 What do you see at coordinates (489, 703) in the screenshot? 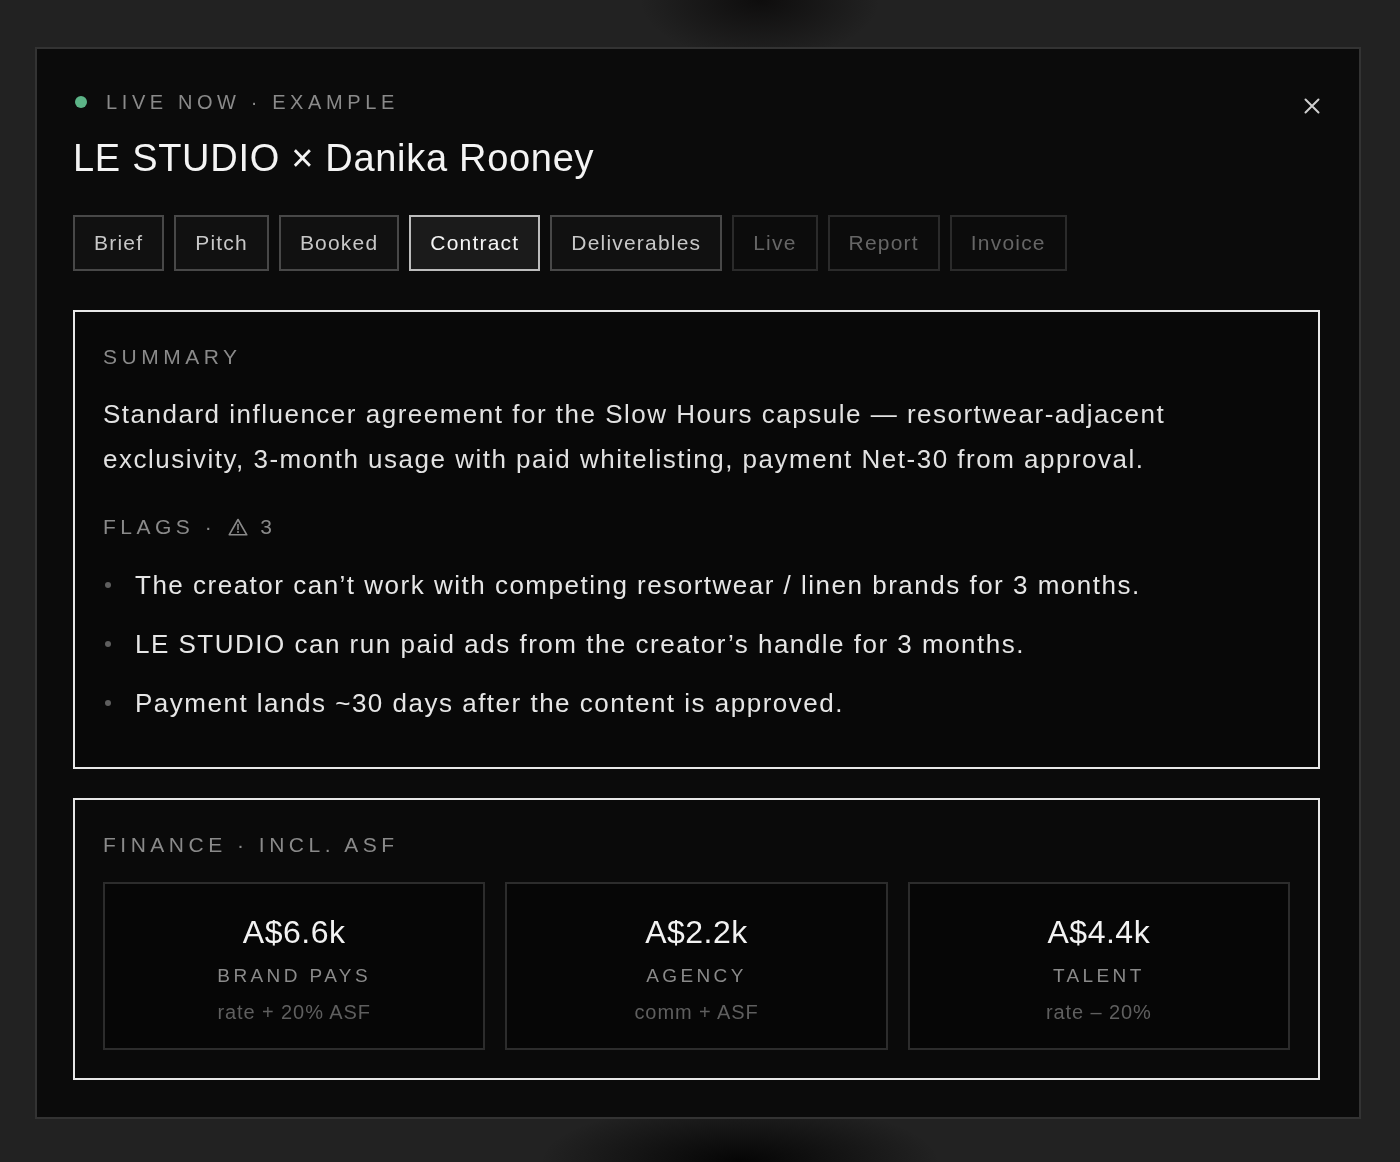
I see `flag-text: Payment lands ~30 days after the content is approved.` at bounding box center [489, 703].